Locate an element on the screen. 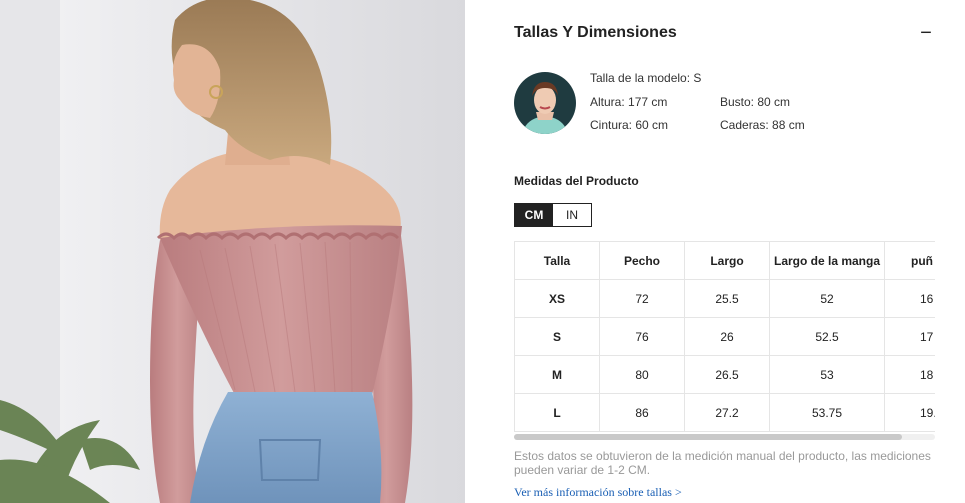 This screenshot has height=503, width=965. table-cell: 26 is located at coordinates (727, 336).